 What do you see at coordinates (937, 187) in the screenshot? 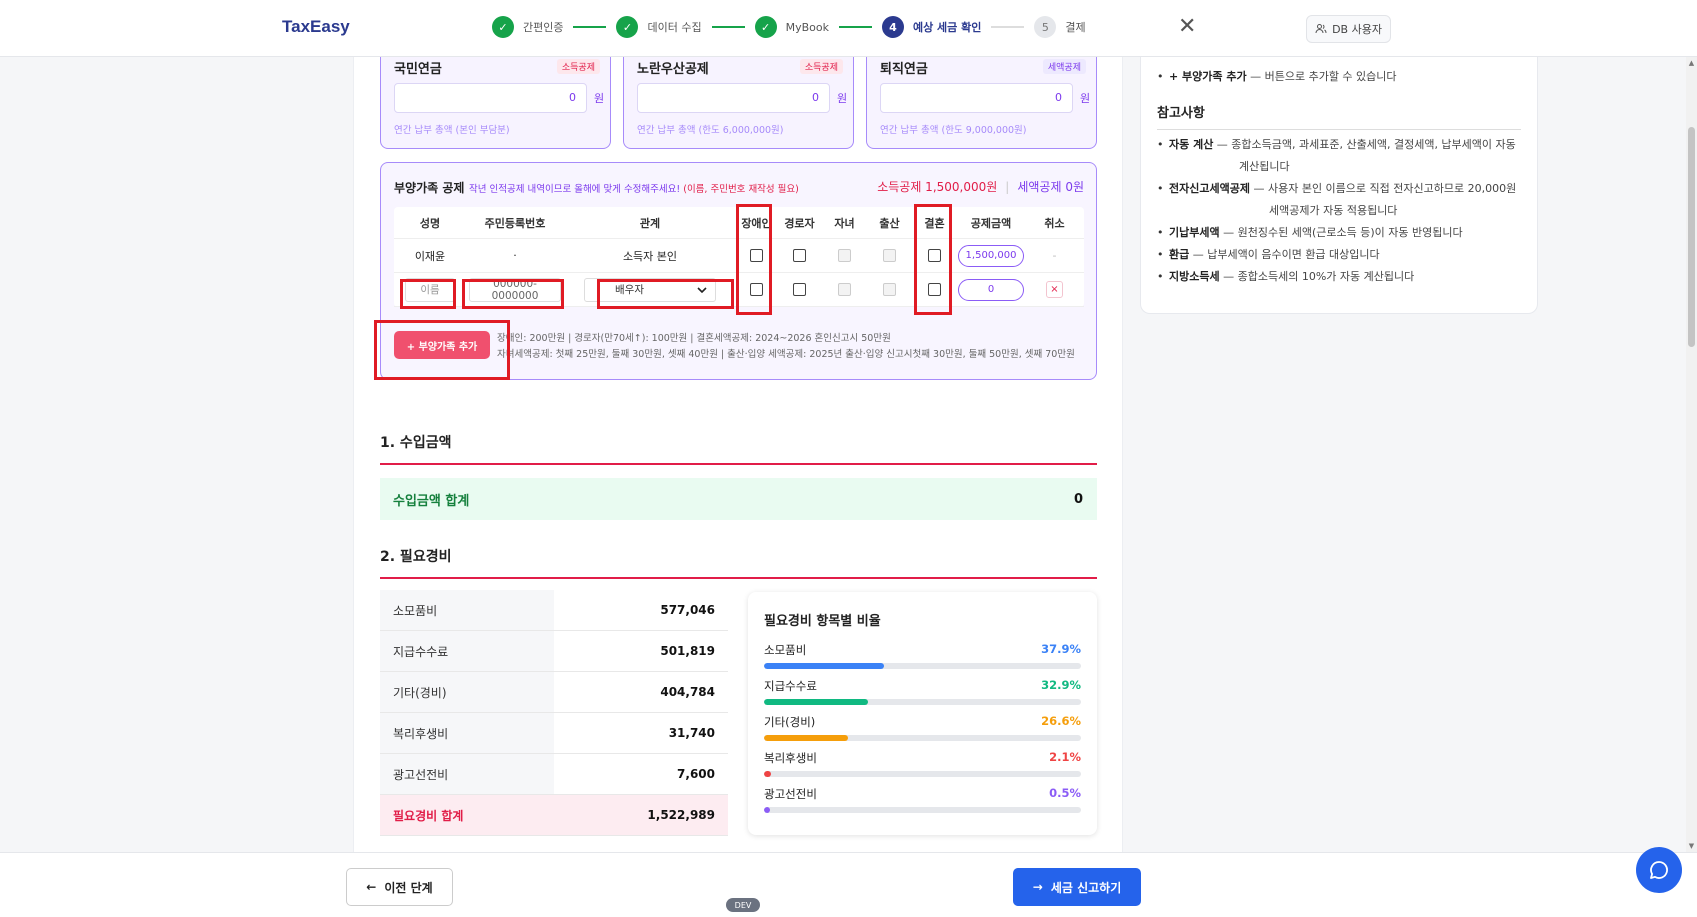
I see `income-deduction-total: 소득공제 1,500,000원` at bounding box center [937, 187].